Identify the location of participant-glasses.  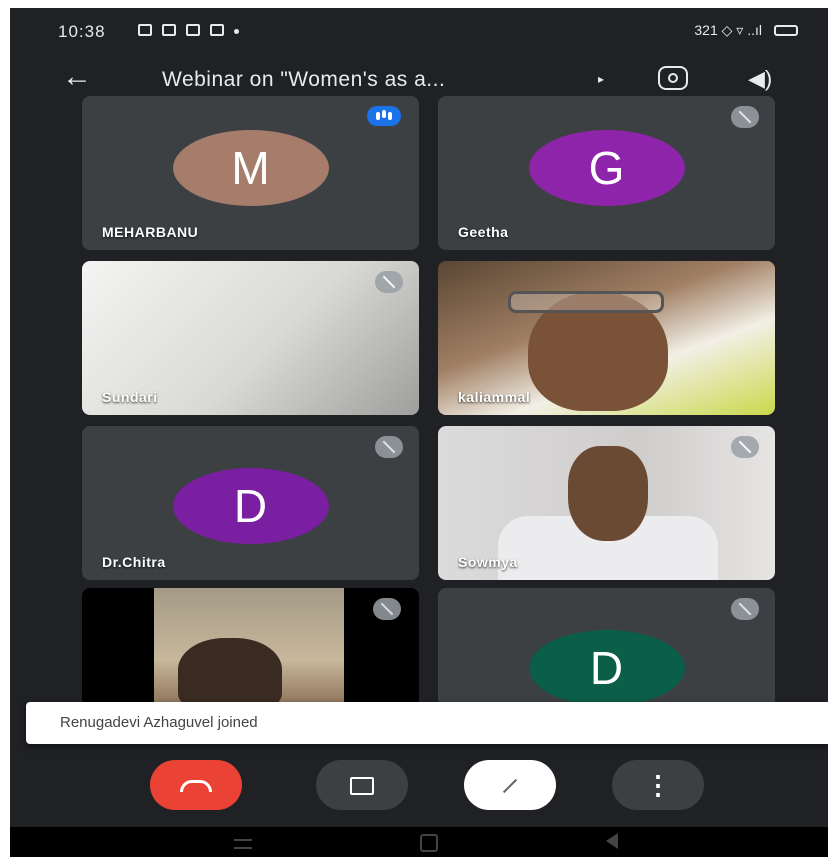
(586, 302).